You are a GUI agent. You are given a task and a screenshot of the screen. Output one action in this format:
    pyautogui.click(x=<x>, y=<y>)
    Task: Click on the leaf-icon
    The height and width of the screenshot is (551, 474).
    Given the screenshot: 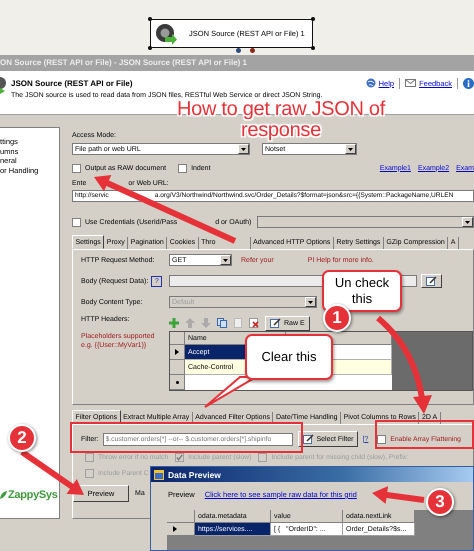 What is the action you would take?
    pyautogui.click(x=3, y=495)
    